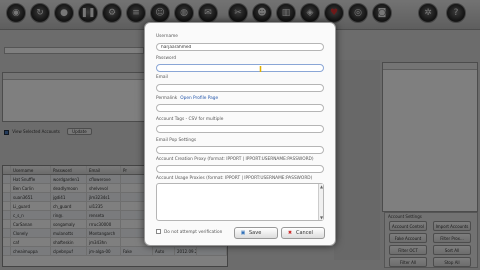 The image size is (480, 270). What do you see at coordinates (321, 186) in the screenshot?
I see `scroll-up-icon: ▲` at bounding box center [321, 186].